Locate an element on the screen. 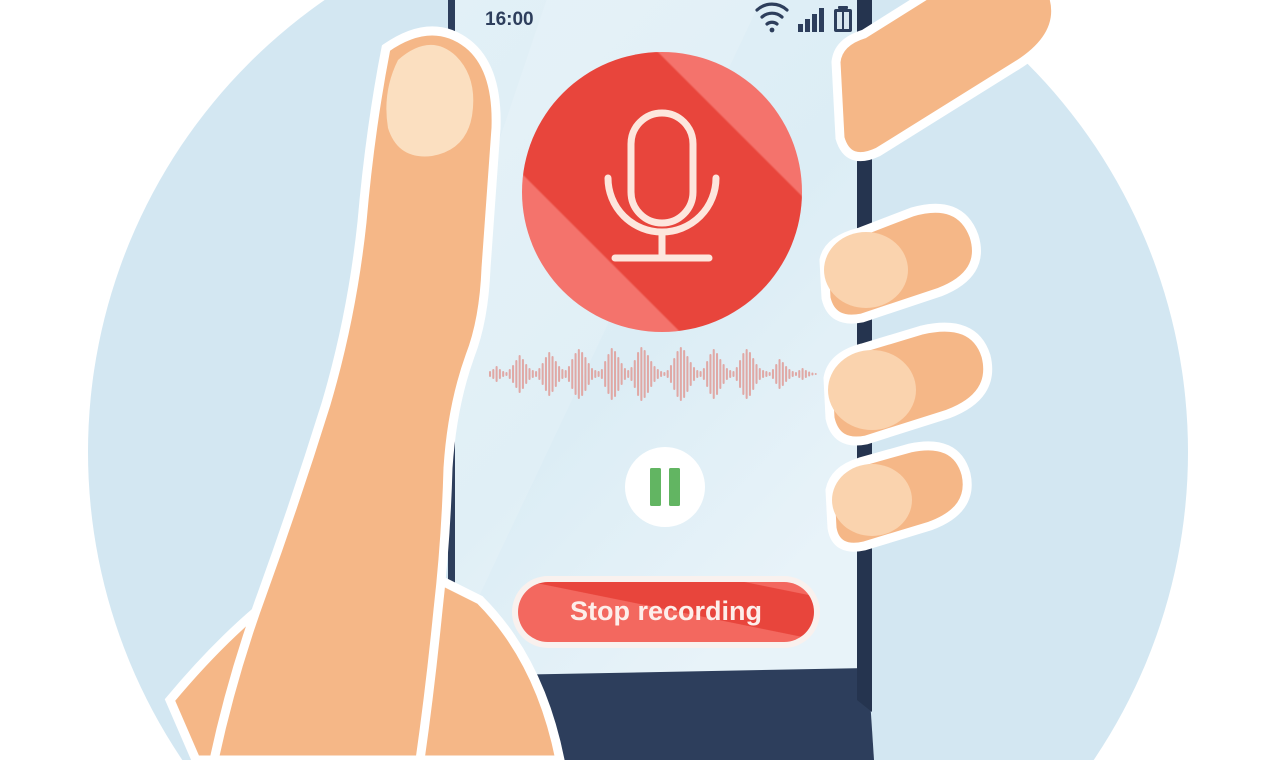  battery-icon is located at coordinates (843, 19).